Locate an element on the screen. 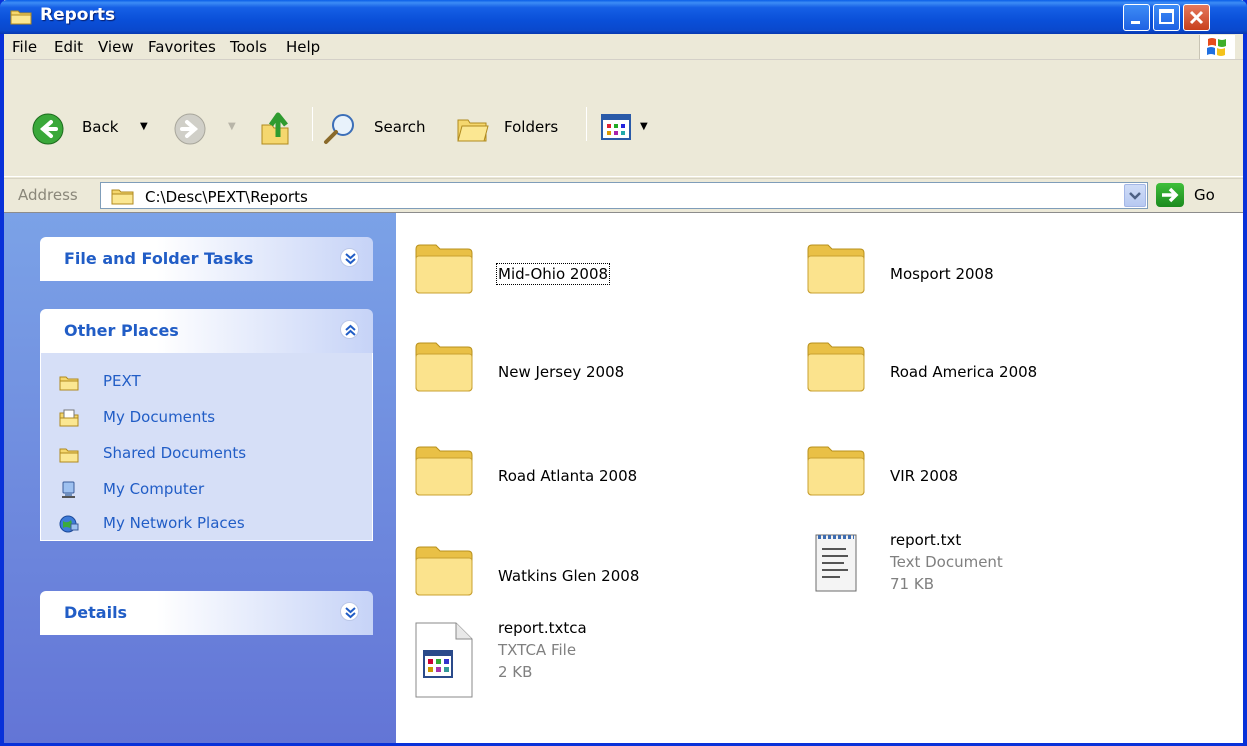 The image size is (1247, 746). network-icon is located at coordinates (69, 524).